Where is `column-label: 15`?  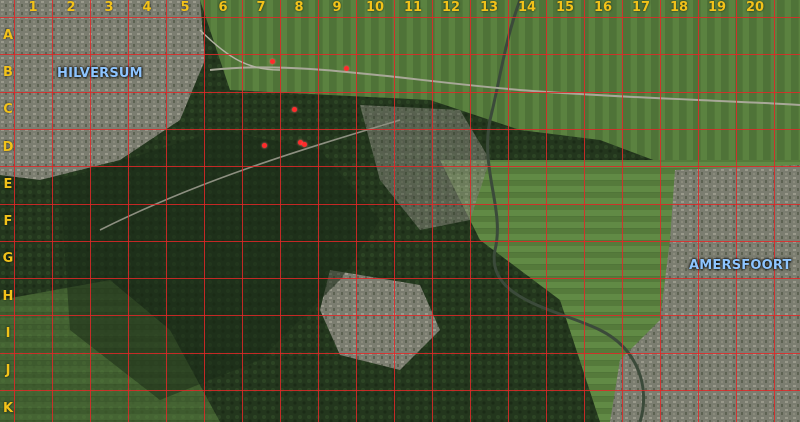
column-label: 15 is located at coordinates (565, 7).